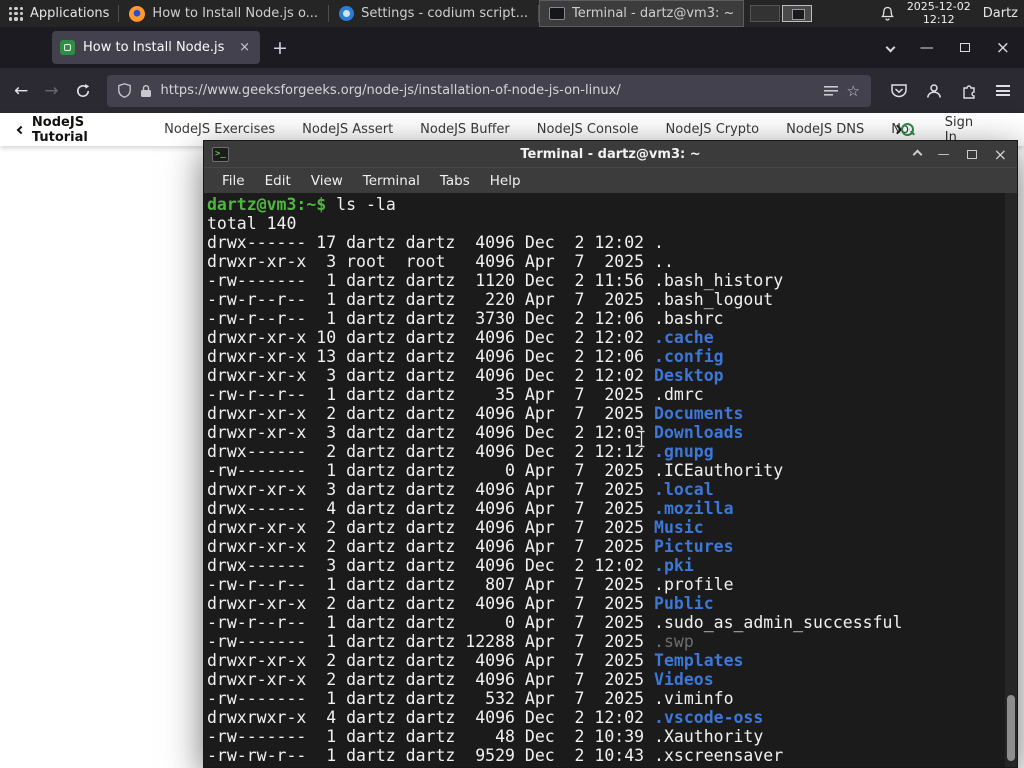 The width and height of the screenshot is (1024, 768). What do you see at coordinates (689, 318) in the screenshot?
I see `ls-file-name: .bashrc` at bounding box center [689, 318].